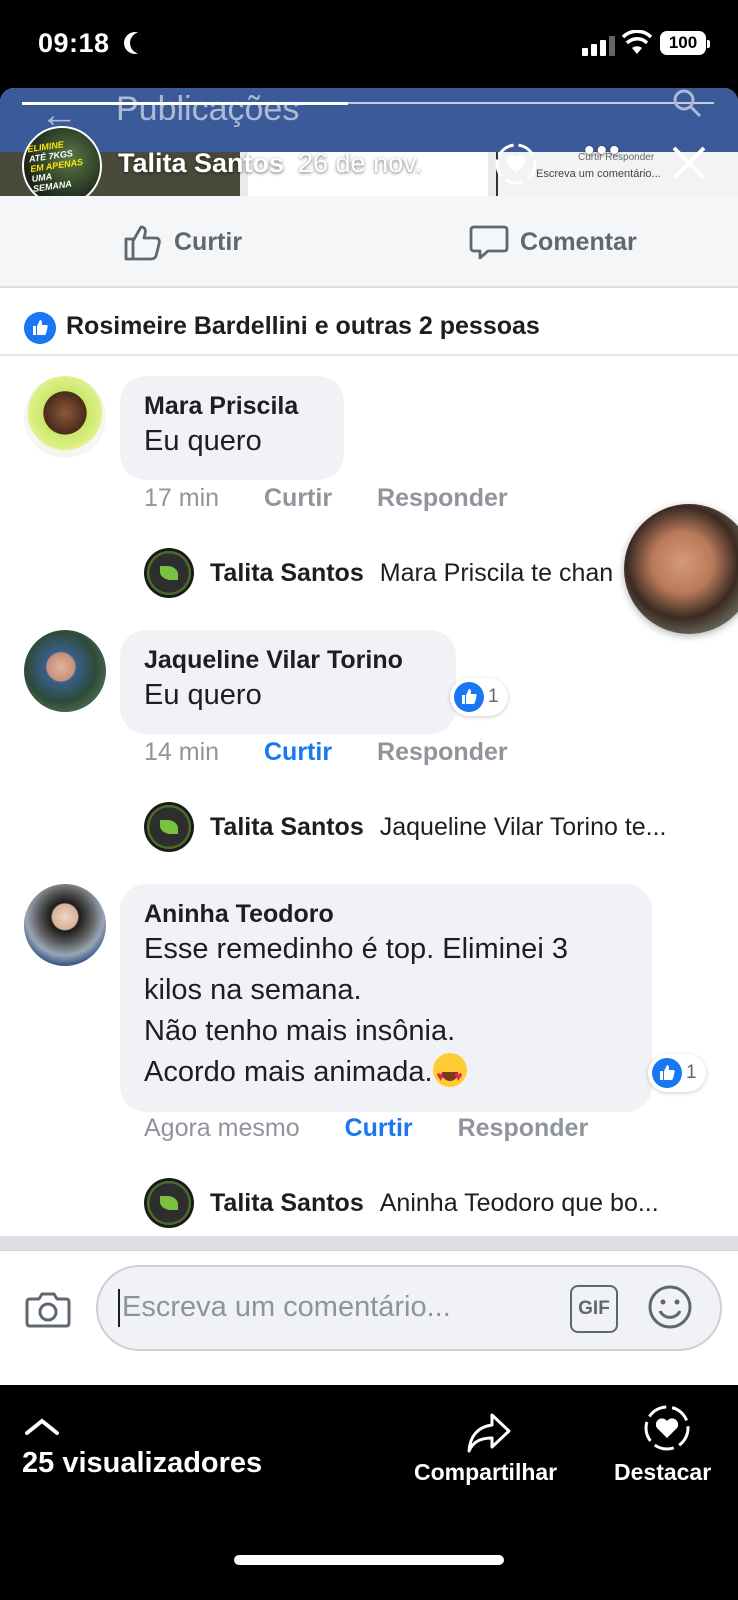 This screenshot has width=738, height=1600. I want to click on commenter-name: Mara Priscila, so click(232, 406).